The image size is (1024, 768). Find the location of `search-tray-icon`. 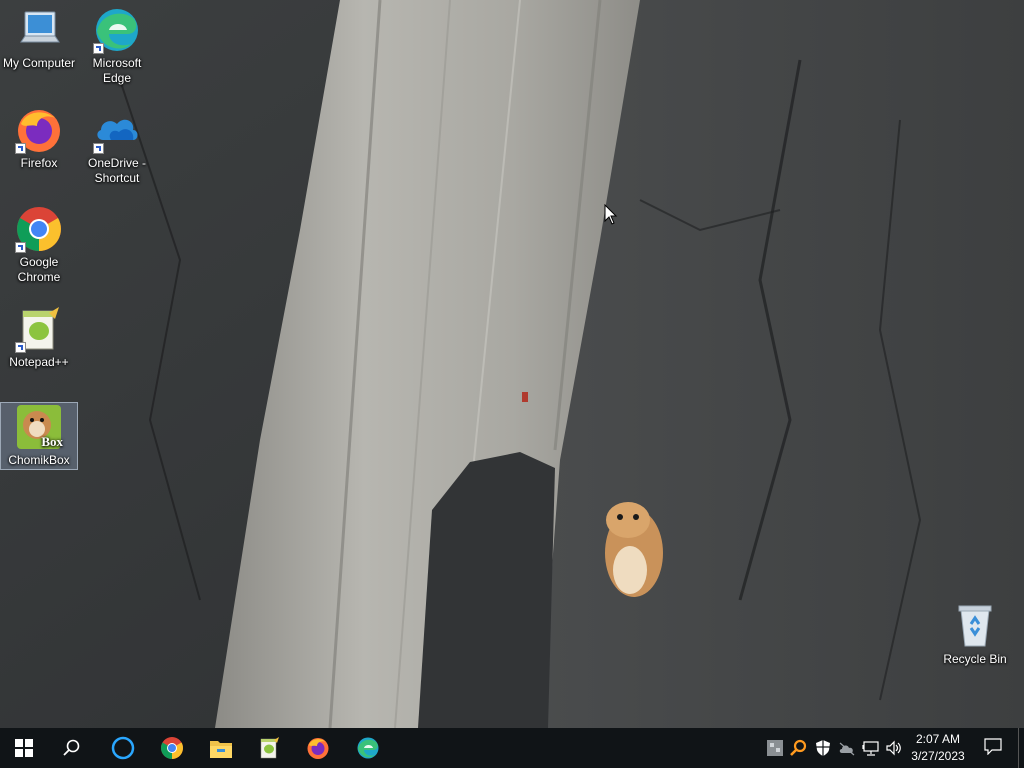

search-tray-icon is located at coordinates (799, 748).